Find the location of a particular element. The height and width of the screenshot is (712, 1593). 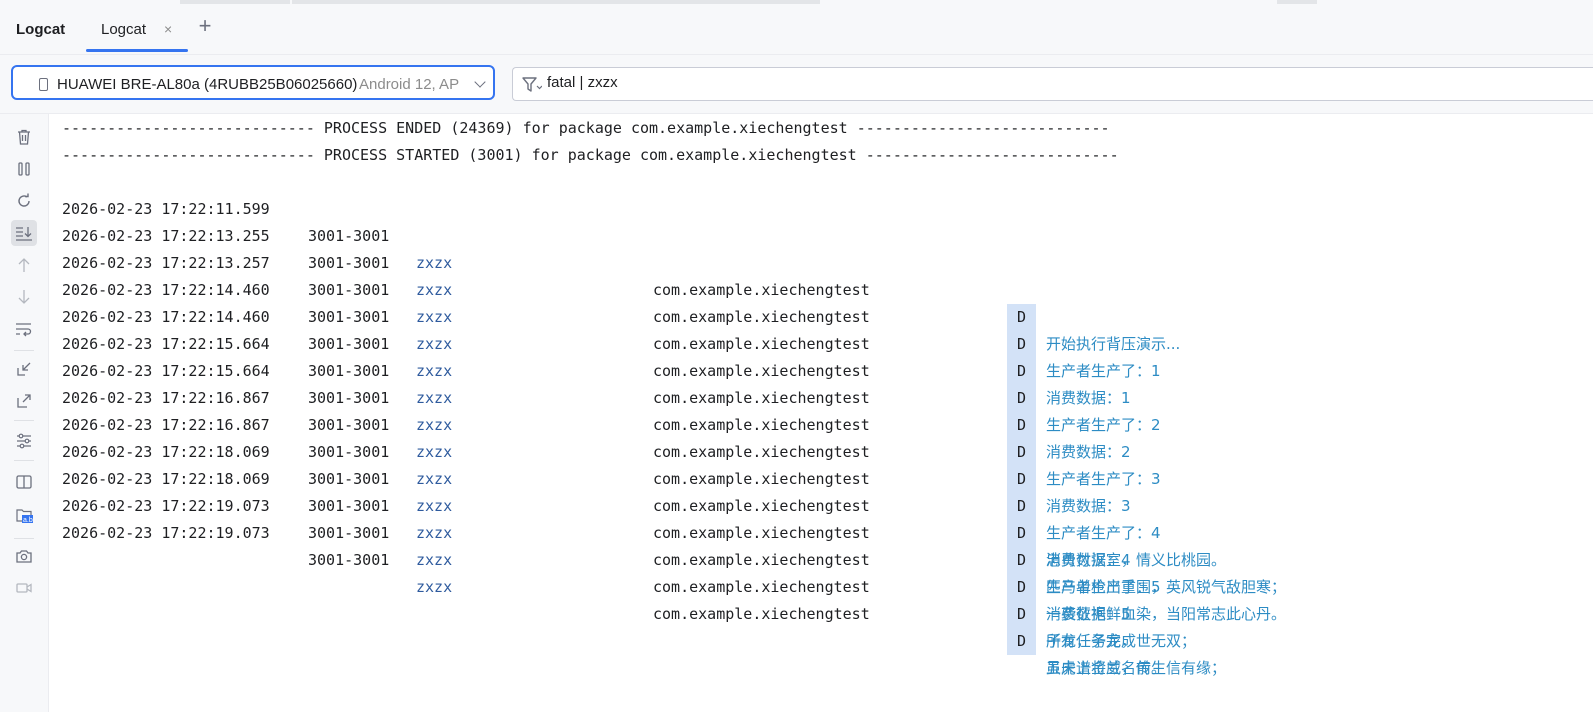

down-arrow-icon is located at coordinates (24, 297).